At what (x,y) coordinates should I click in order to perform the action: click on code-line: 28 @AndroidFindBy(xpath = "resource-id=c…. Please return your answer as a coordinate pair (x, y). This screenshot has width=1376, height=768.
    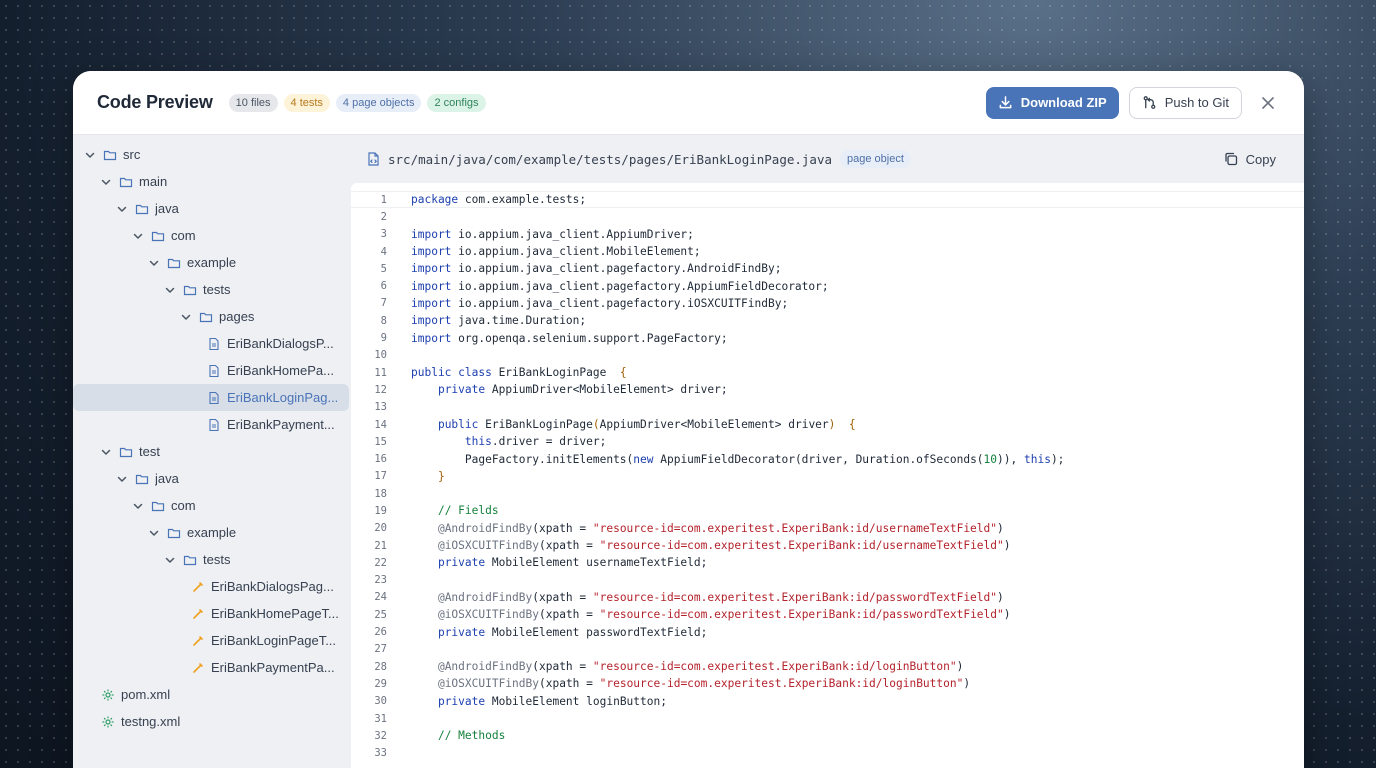
    Looking at the image, I should click on (827, 666).